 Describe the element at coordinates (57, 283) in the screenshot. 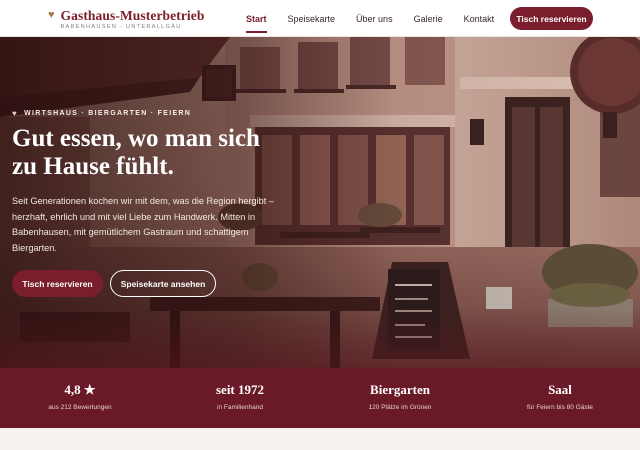

I see `reserve-table-button: Tisch reservieren` at that location.